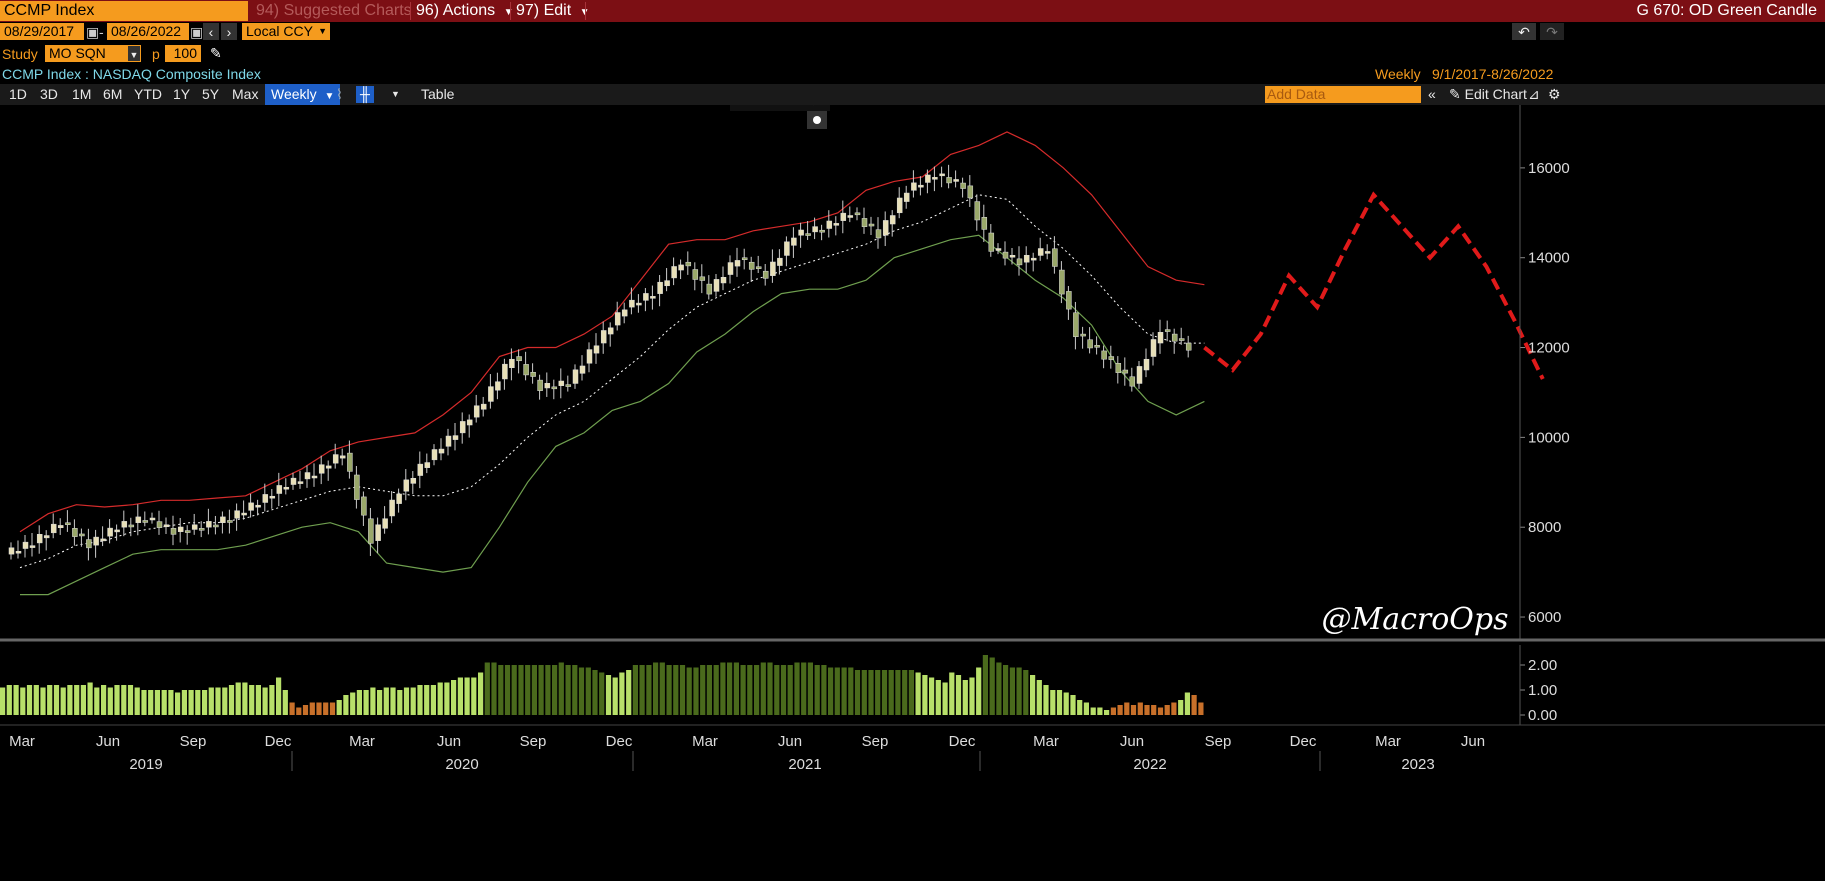  What do you see at coordinates (216, 53) in the screenshot?
I see `pencil-icon: ✎` at bounding box center [216, 53].